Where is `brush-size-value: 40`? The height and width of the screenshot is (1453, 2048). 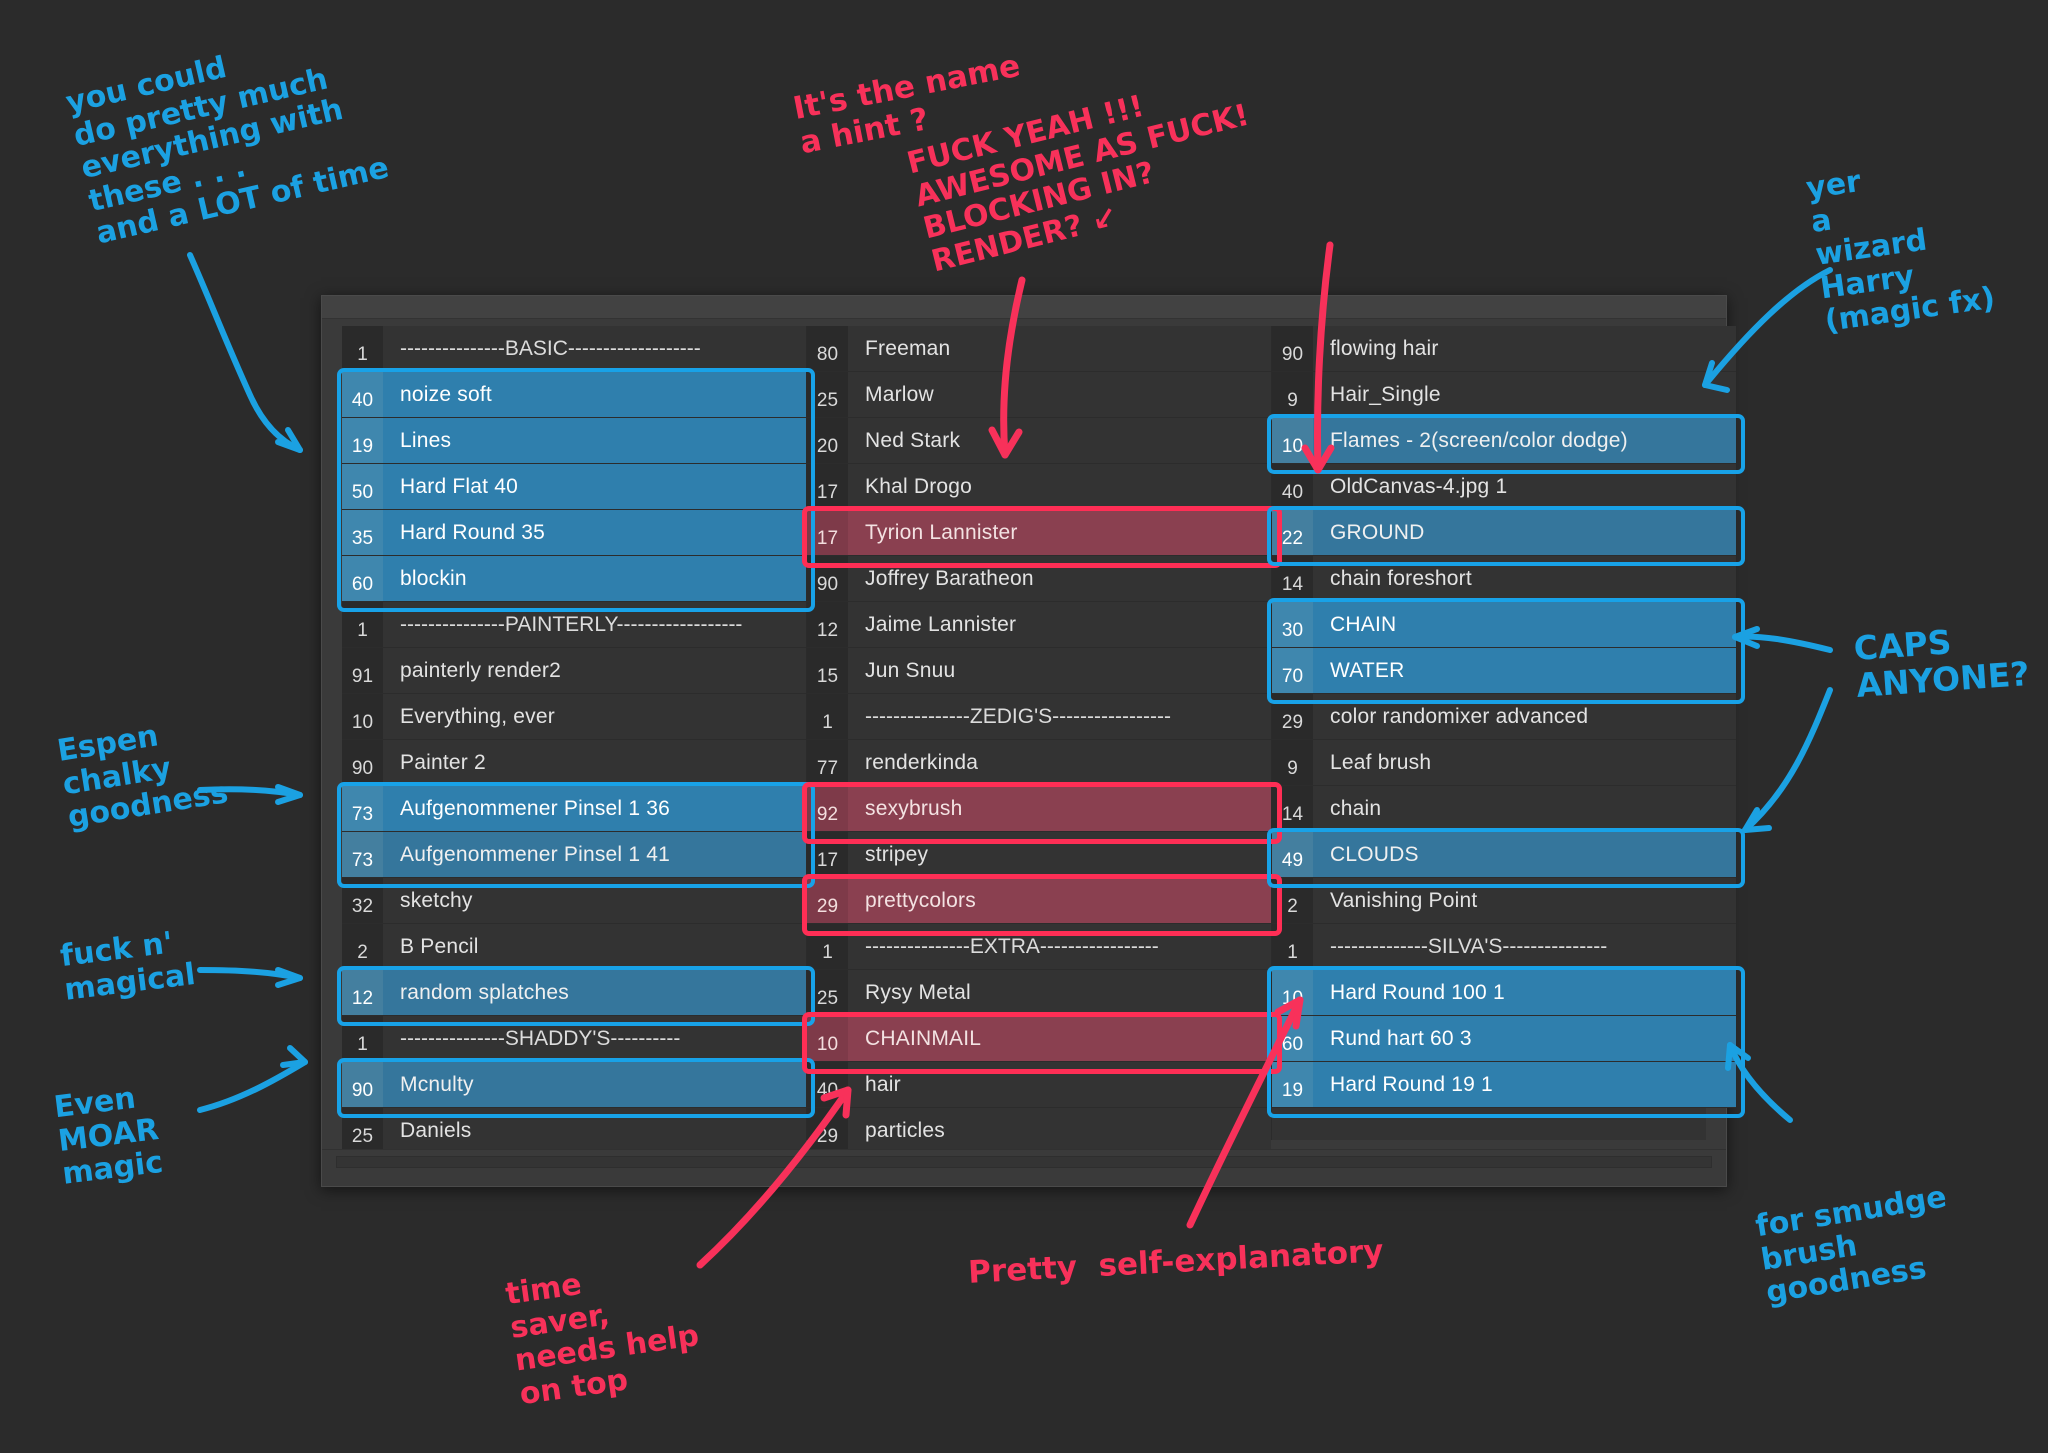
brush-size-value: 40 is located at coordinates (362, 394).